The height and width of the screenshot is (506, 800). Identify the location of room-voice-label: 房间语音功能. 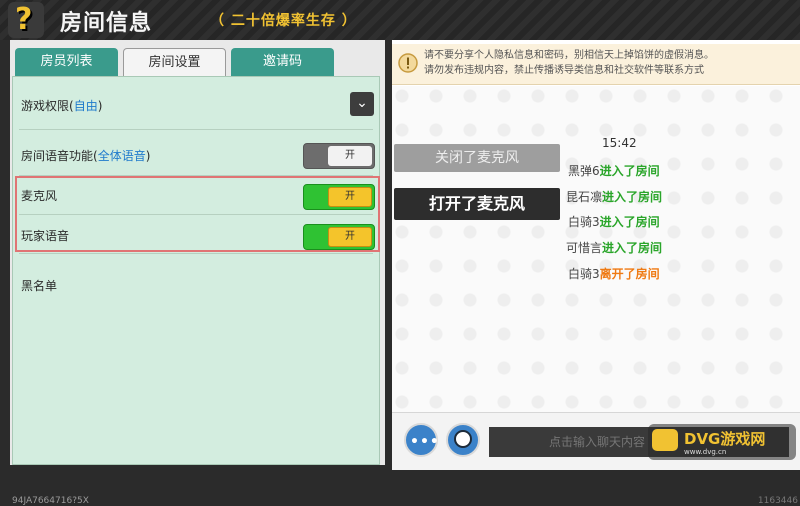
(57, 156).